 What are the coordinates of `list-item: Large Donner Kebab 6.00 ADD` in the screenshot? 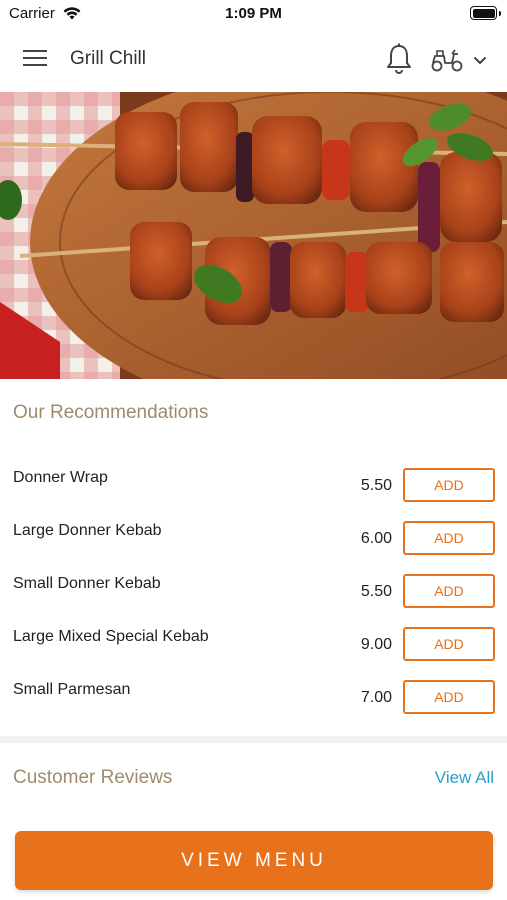 It's located at (253, 547).